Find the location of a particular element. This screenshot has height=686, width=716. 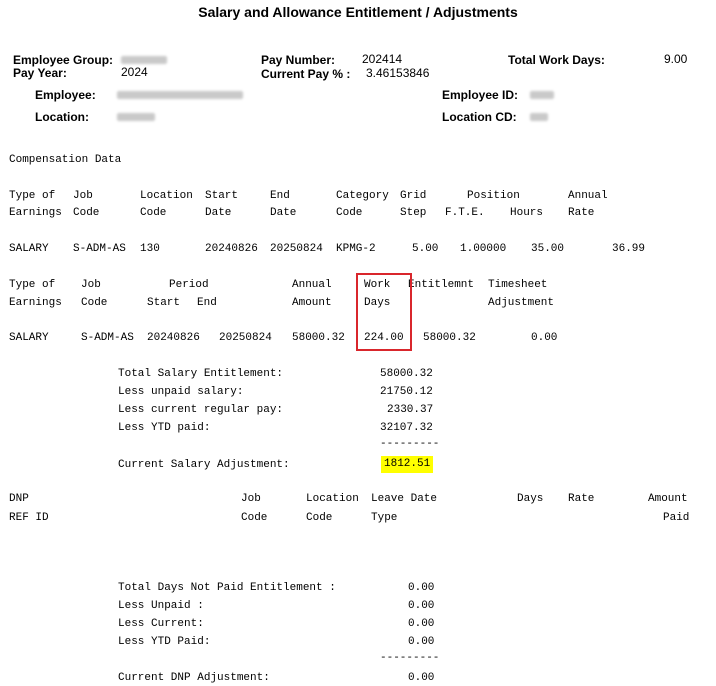

salary-adjustment-value: 1812.51 is located at coordinates (407, 464).